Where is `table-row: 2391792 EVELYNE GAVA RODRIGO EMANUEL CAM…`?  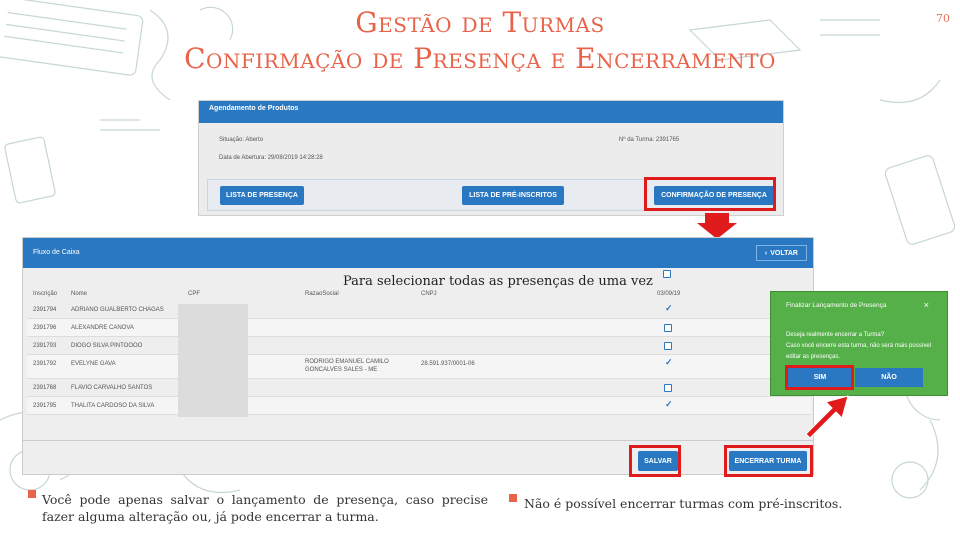 table-row: 2391792 EVELYNE GAVA RODRIGO EMANUEL CAM… is located at coordinates (419, 367).